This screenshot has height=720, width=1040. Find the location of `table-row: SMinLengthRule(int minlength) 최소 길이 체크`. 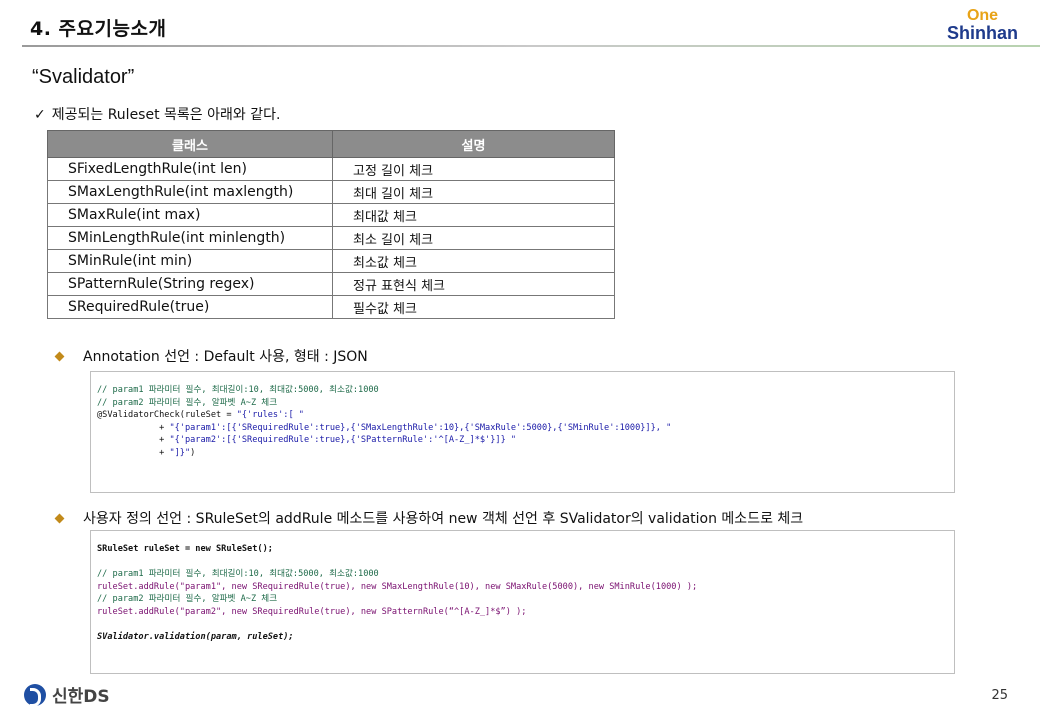

table-row: SMinLengthRule(int minlength) 최소 길이 체크 is located at coordinates (331, 238).